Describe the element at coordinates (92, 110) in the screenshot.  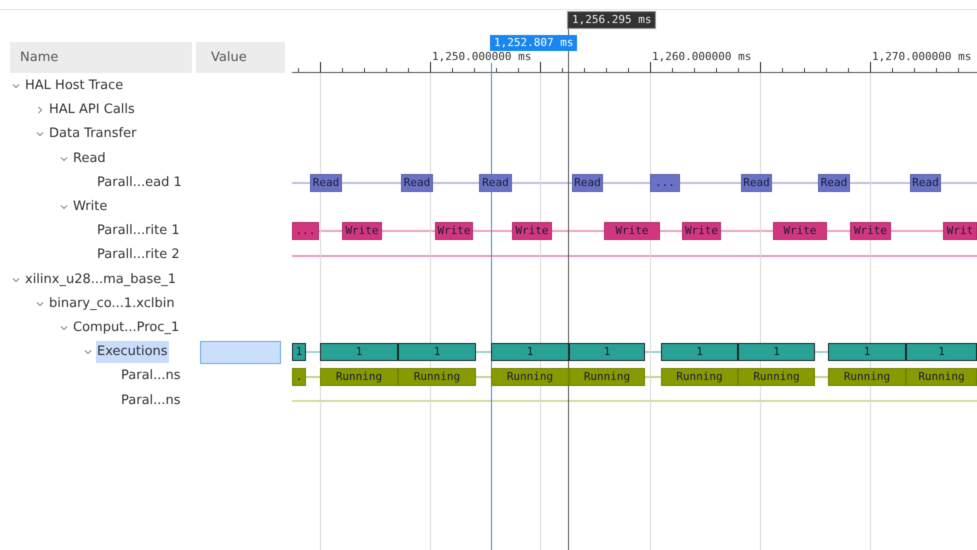
I see `tree-item: HAL API Calls` at that location.